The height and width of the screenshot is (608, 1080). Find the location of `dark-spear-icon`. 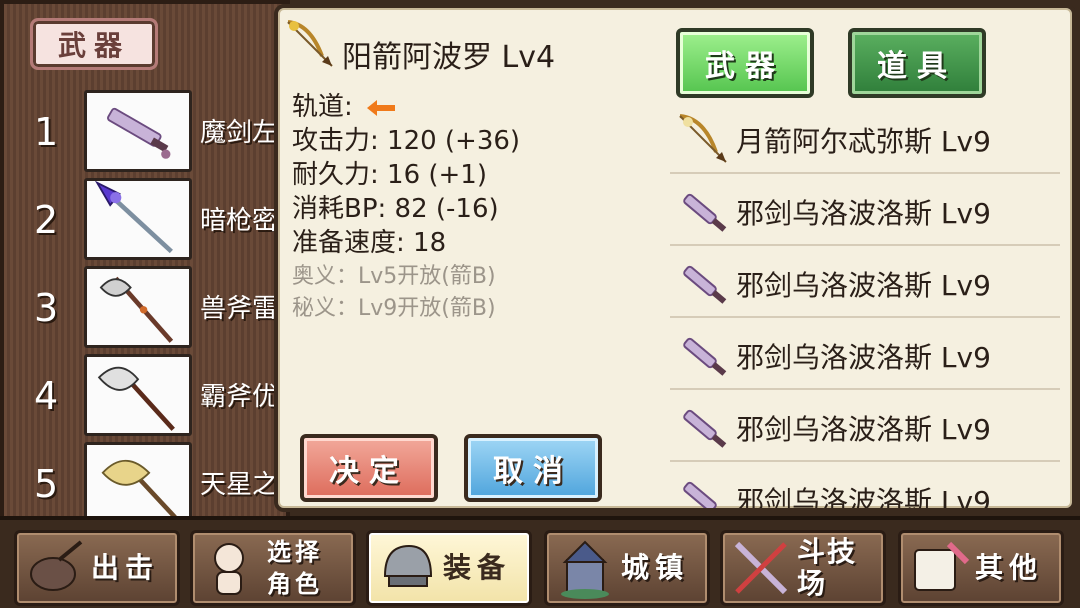

dark-spear-icon is located at coordinates (138, 219).